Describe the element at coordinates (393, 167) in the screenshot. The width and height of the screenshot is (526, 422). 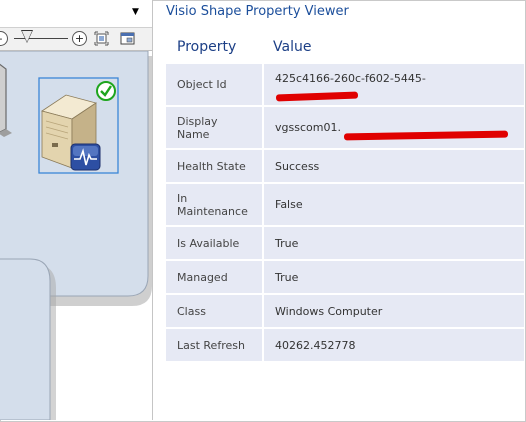
I see `property-value: Success` at that location.